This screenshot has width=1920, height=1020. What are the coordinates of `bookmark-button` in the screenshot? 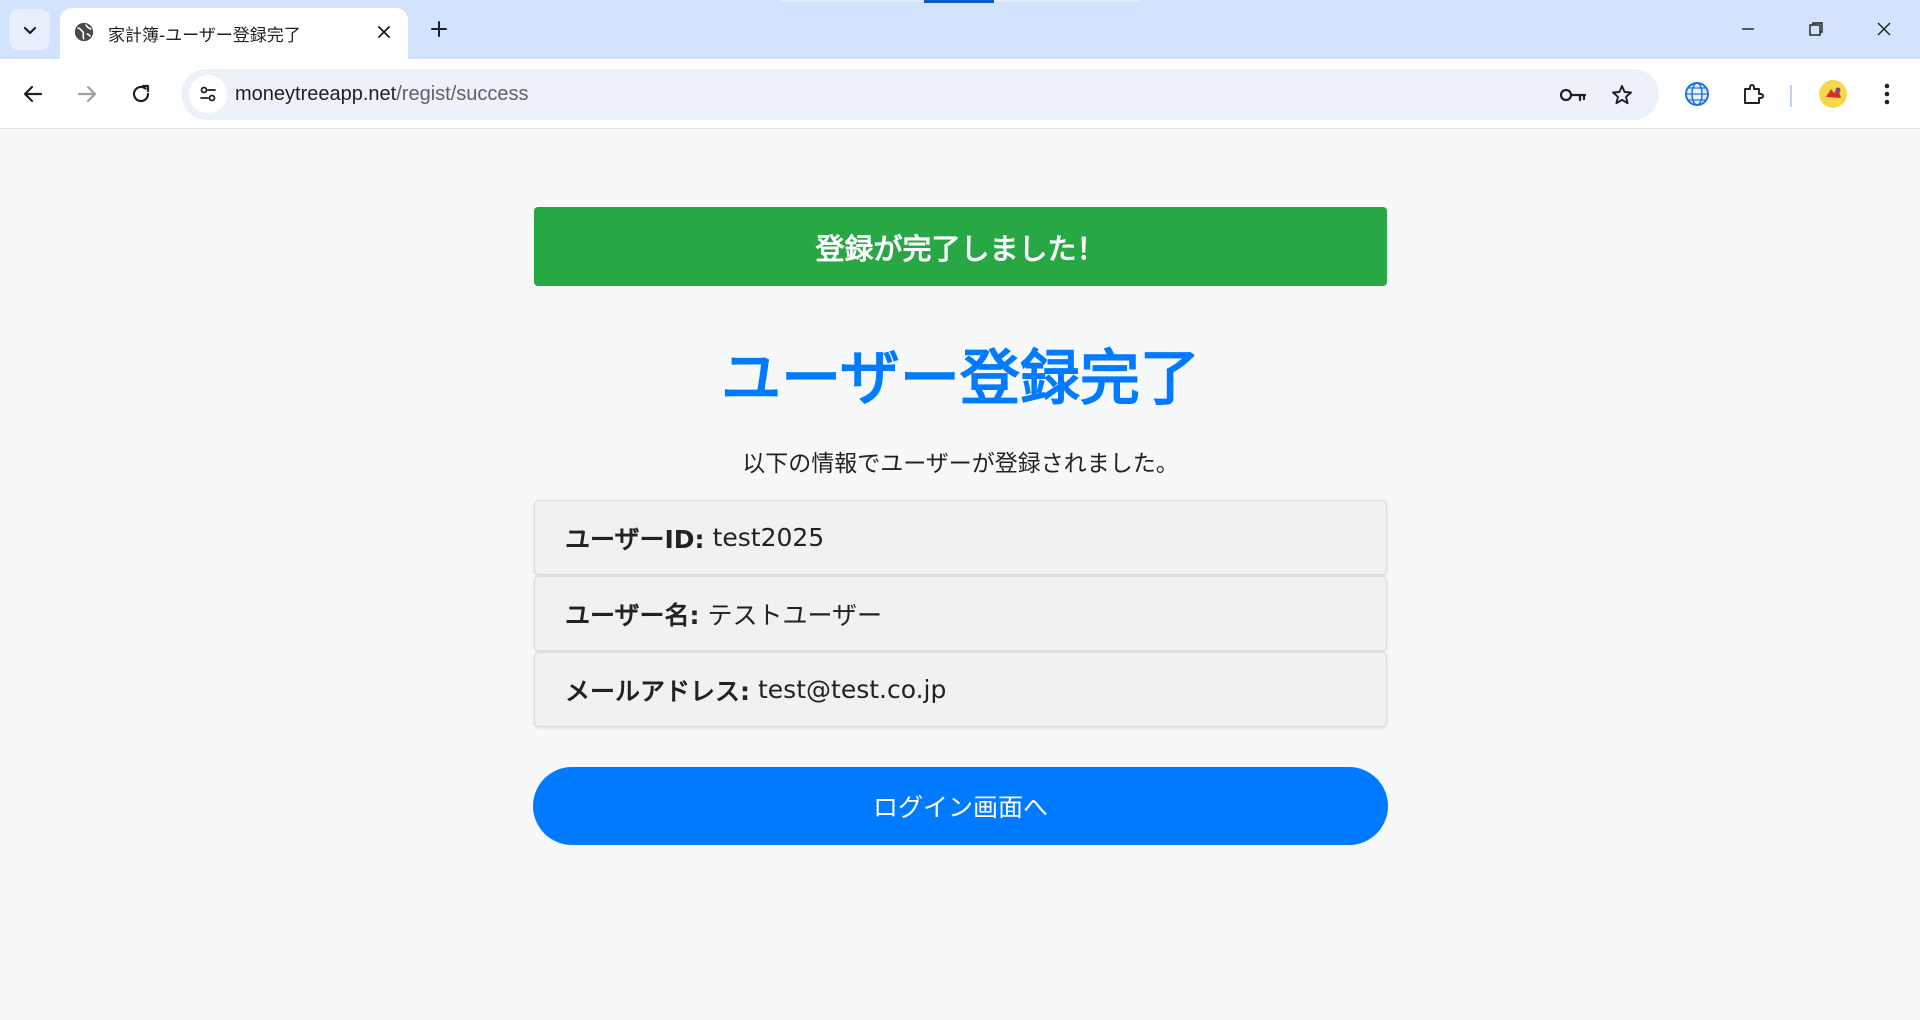 It's located at (1622, 95).